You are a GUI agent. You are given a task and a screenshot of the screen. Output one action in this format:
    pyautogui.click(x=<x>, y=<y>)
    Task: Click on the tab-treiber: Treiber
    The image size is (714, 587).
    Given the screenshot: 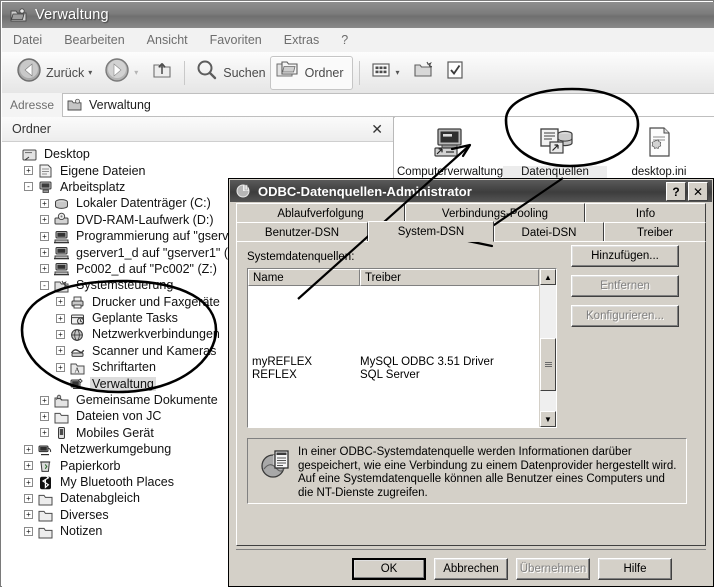 What is the action you would take?
    pyautogui.click(x=655, y=232)
    